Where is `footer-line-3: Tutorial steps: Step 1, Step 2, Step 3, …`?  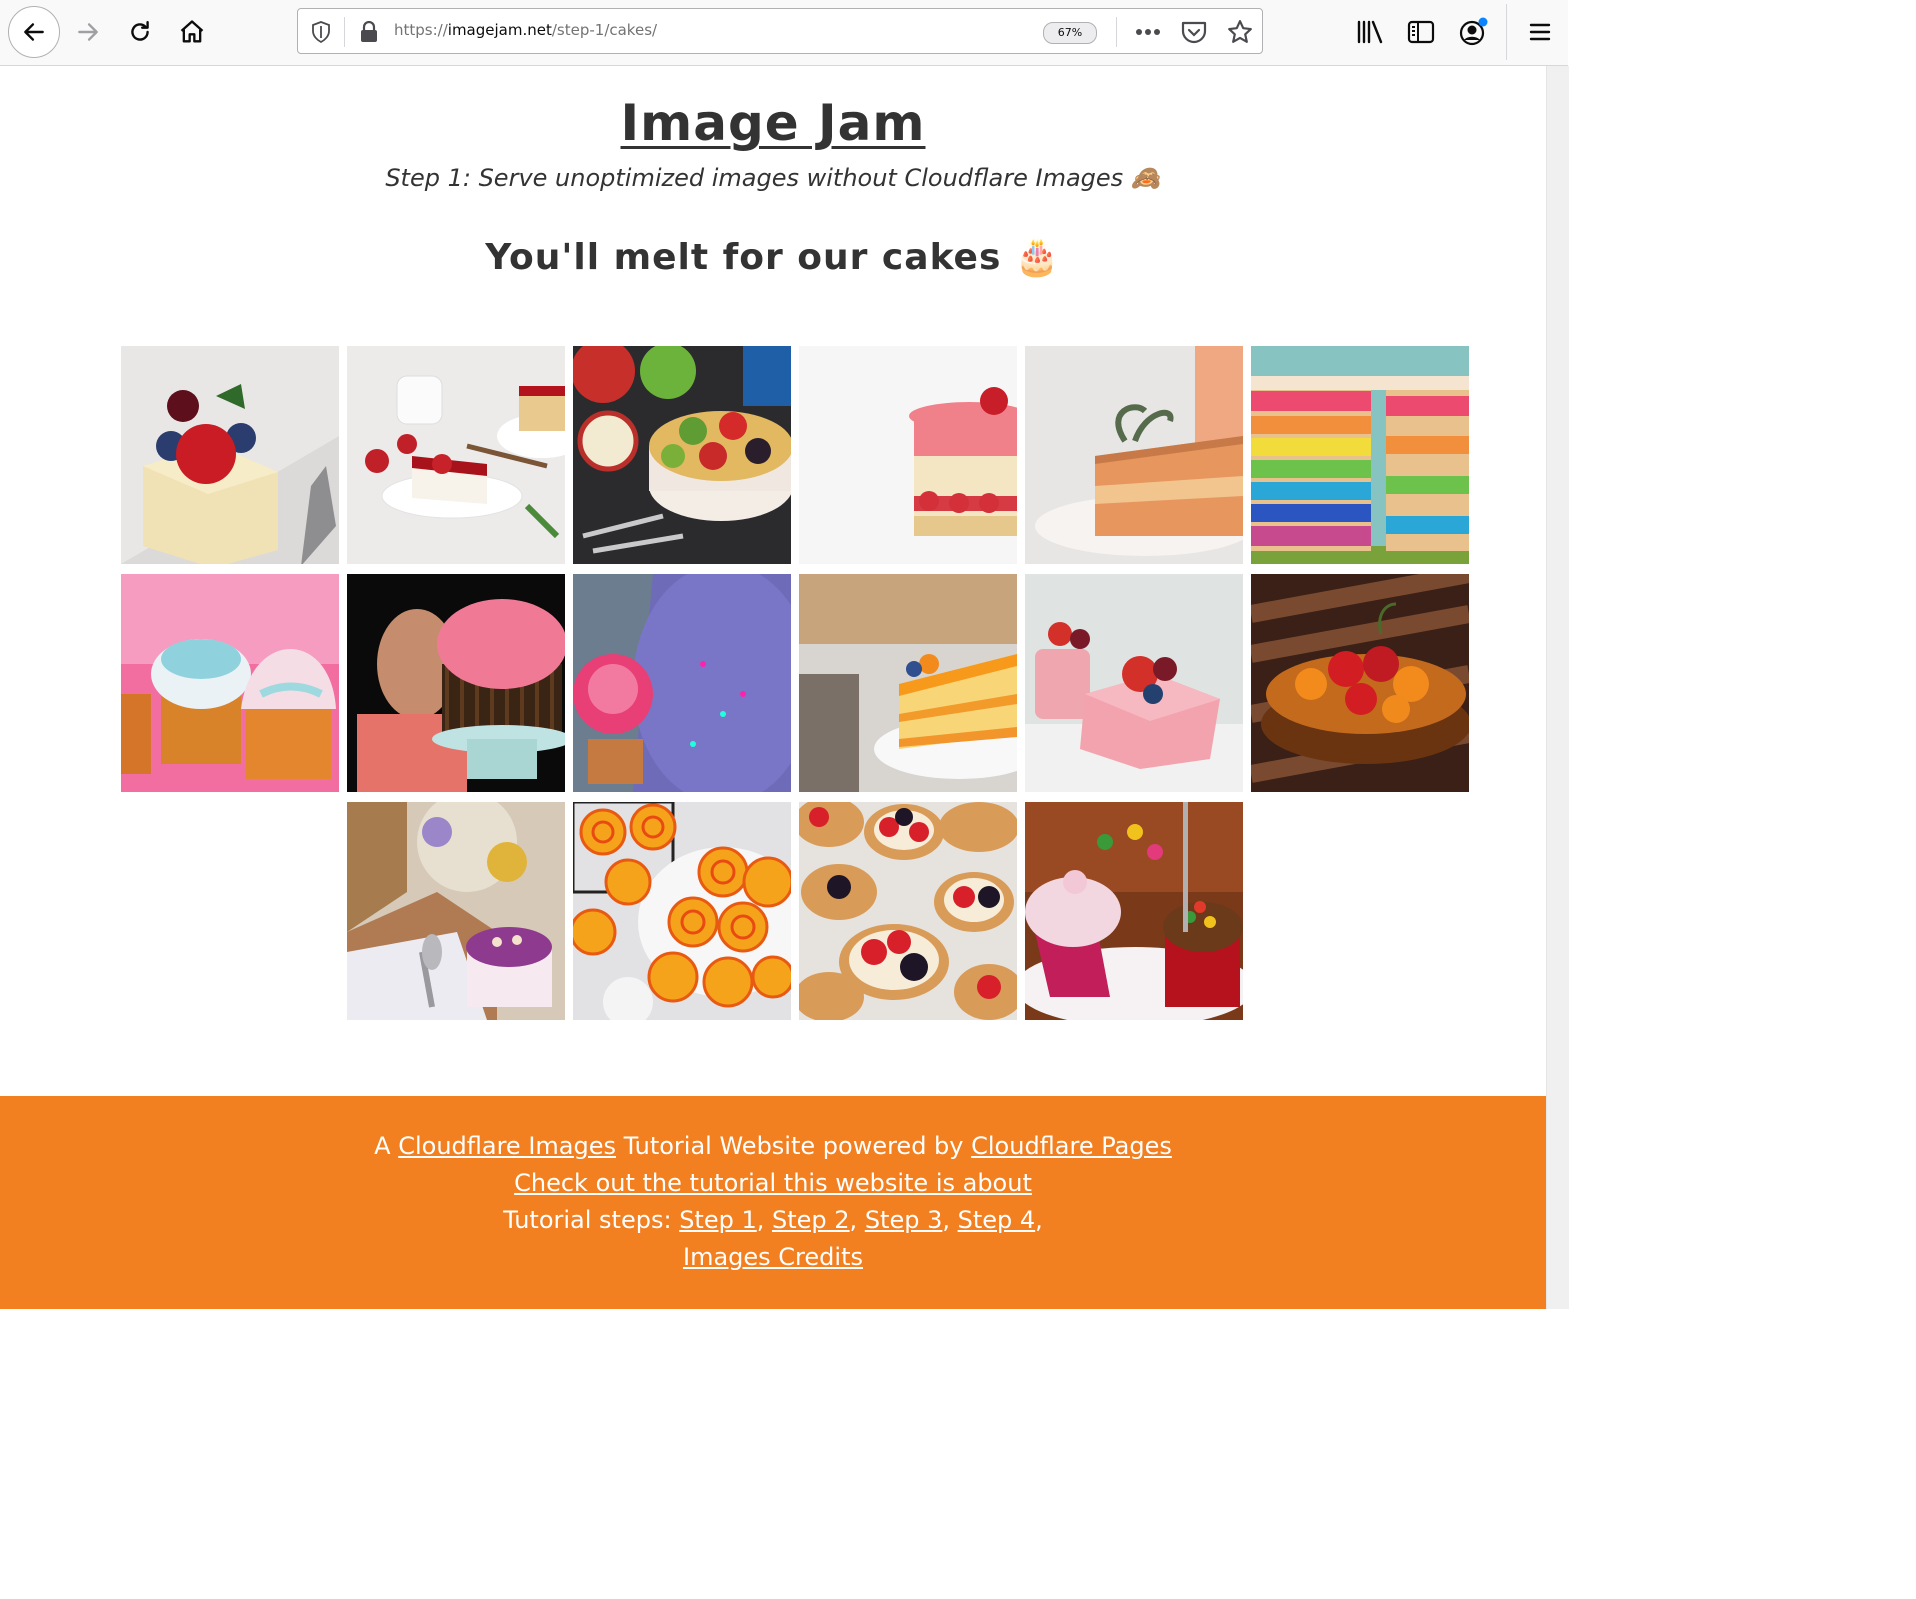 footer-line-3: Tutorial steps: Step 1, Step 2, Step 3, … is located at coordinates (773, 1220).